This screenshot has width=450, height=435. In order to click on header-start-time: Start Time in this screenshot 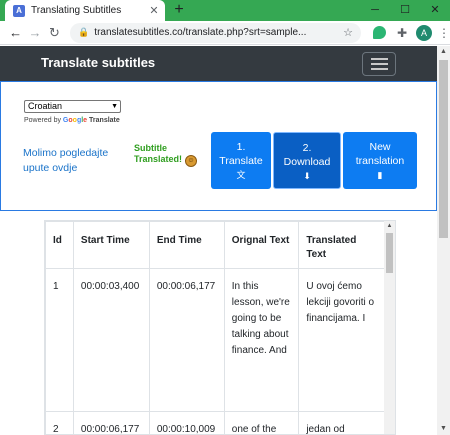, I will do `click(111, 245)`.